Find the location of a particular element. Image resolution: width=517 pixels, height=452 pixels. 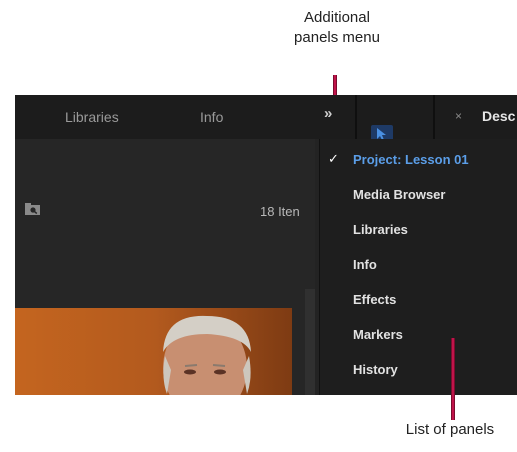

menu-item-libraries: Libraries is located at coordinates (418, 230).